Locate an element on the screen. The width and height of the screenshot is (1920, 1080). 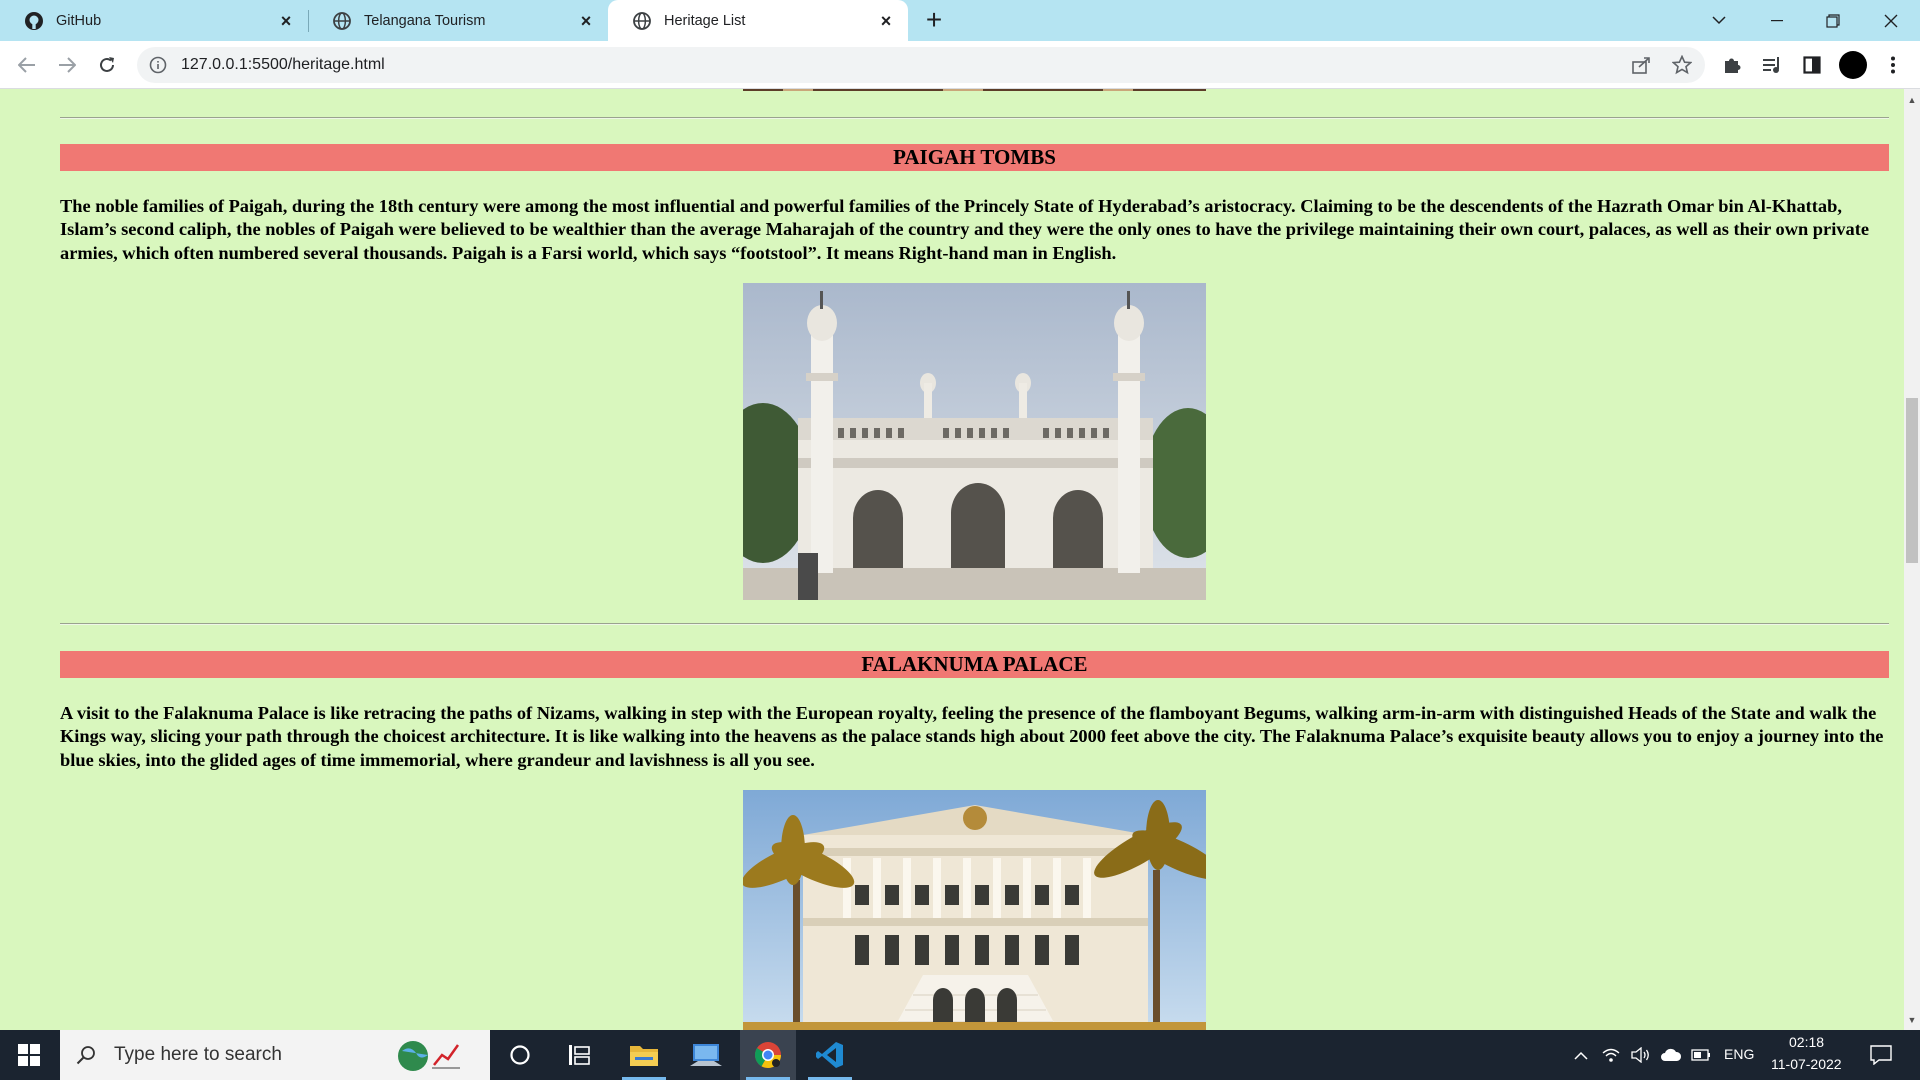
search-icon is located at coordinates (86, 1055).